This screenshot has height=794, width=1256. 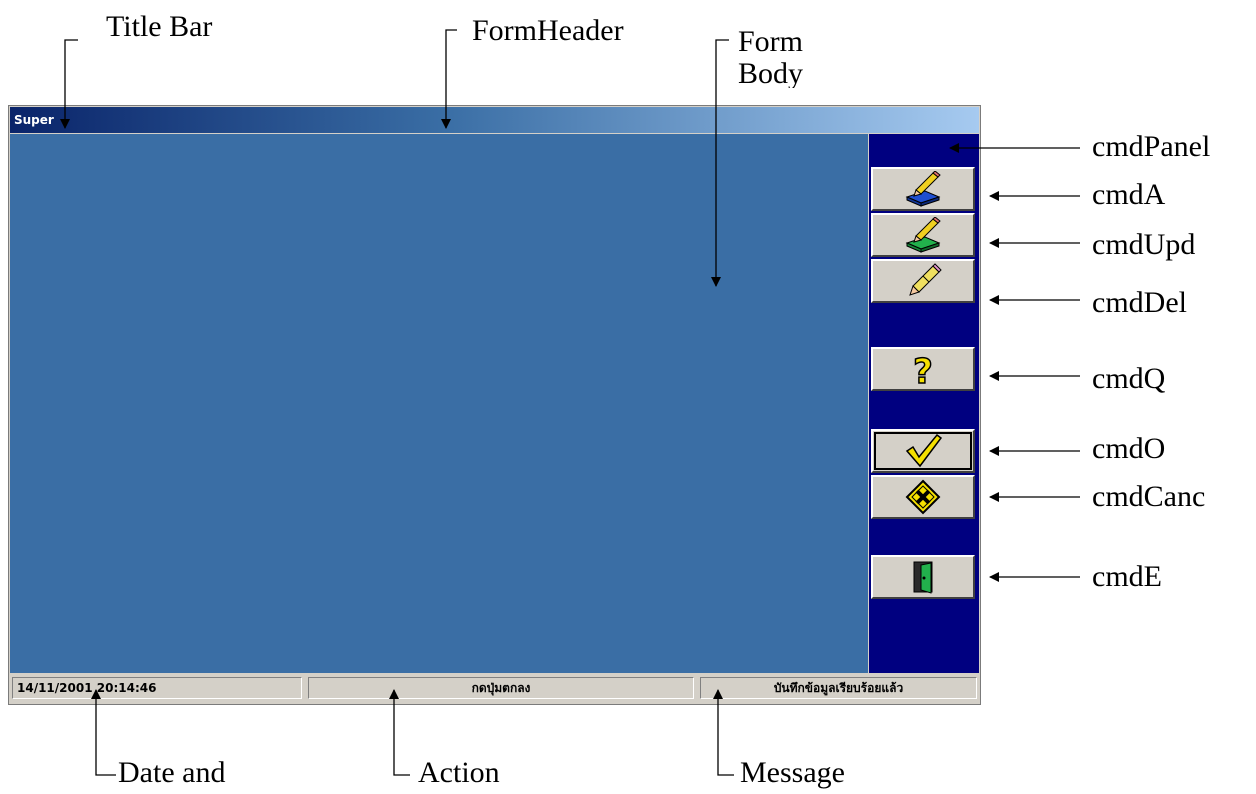 I want to click on status-message: บันทึกข้อมูลเรียบร้อยแล้ว, so click(x=838, y=688).